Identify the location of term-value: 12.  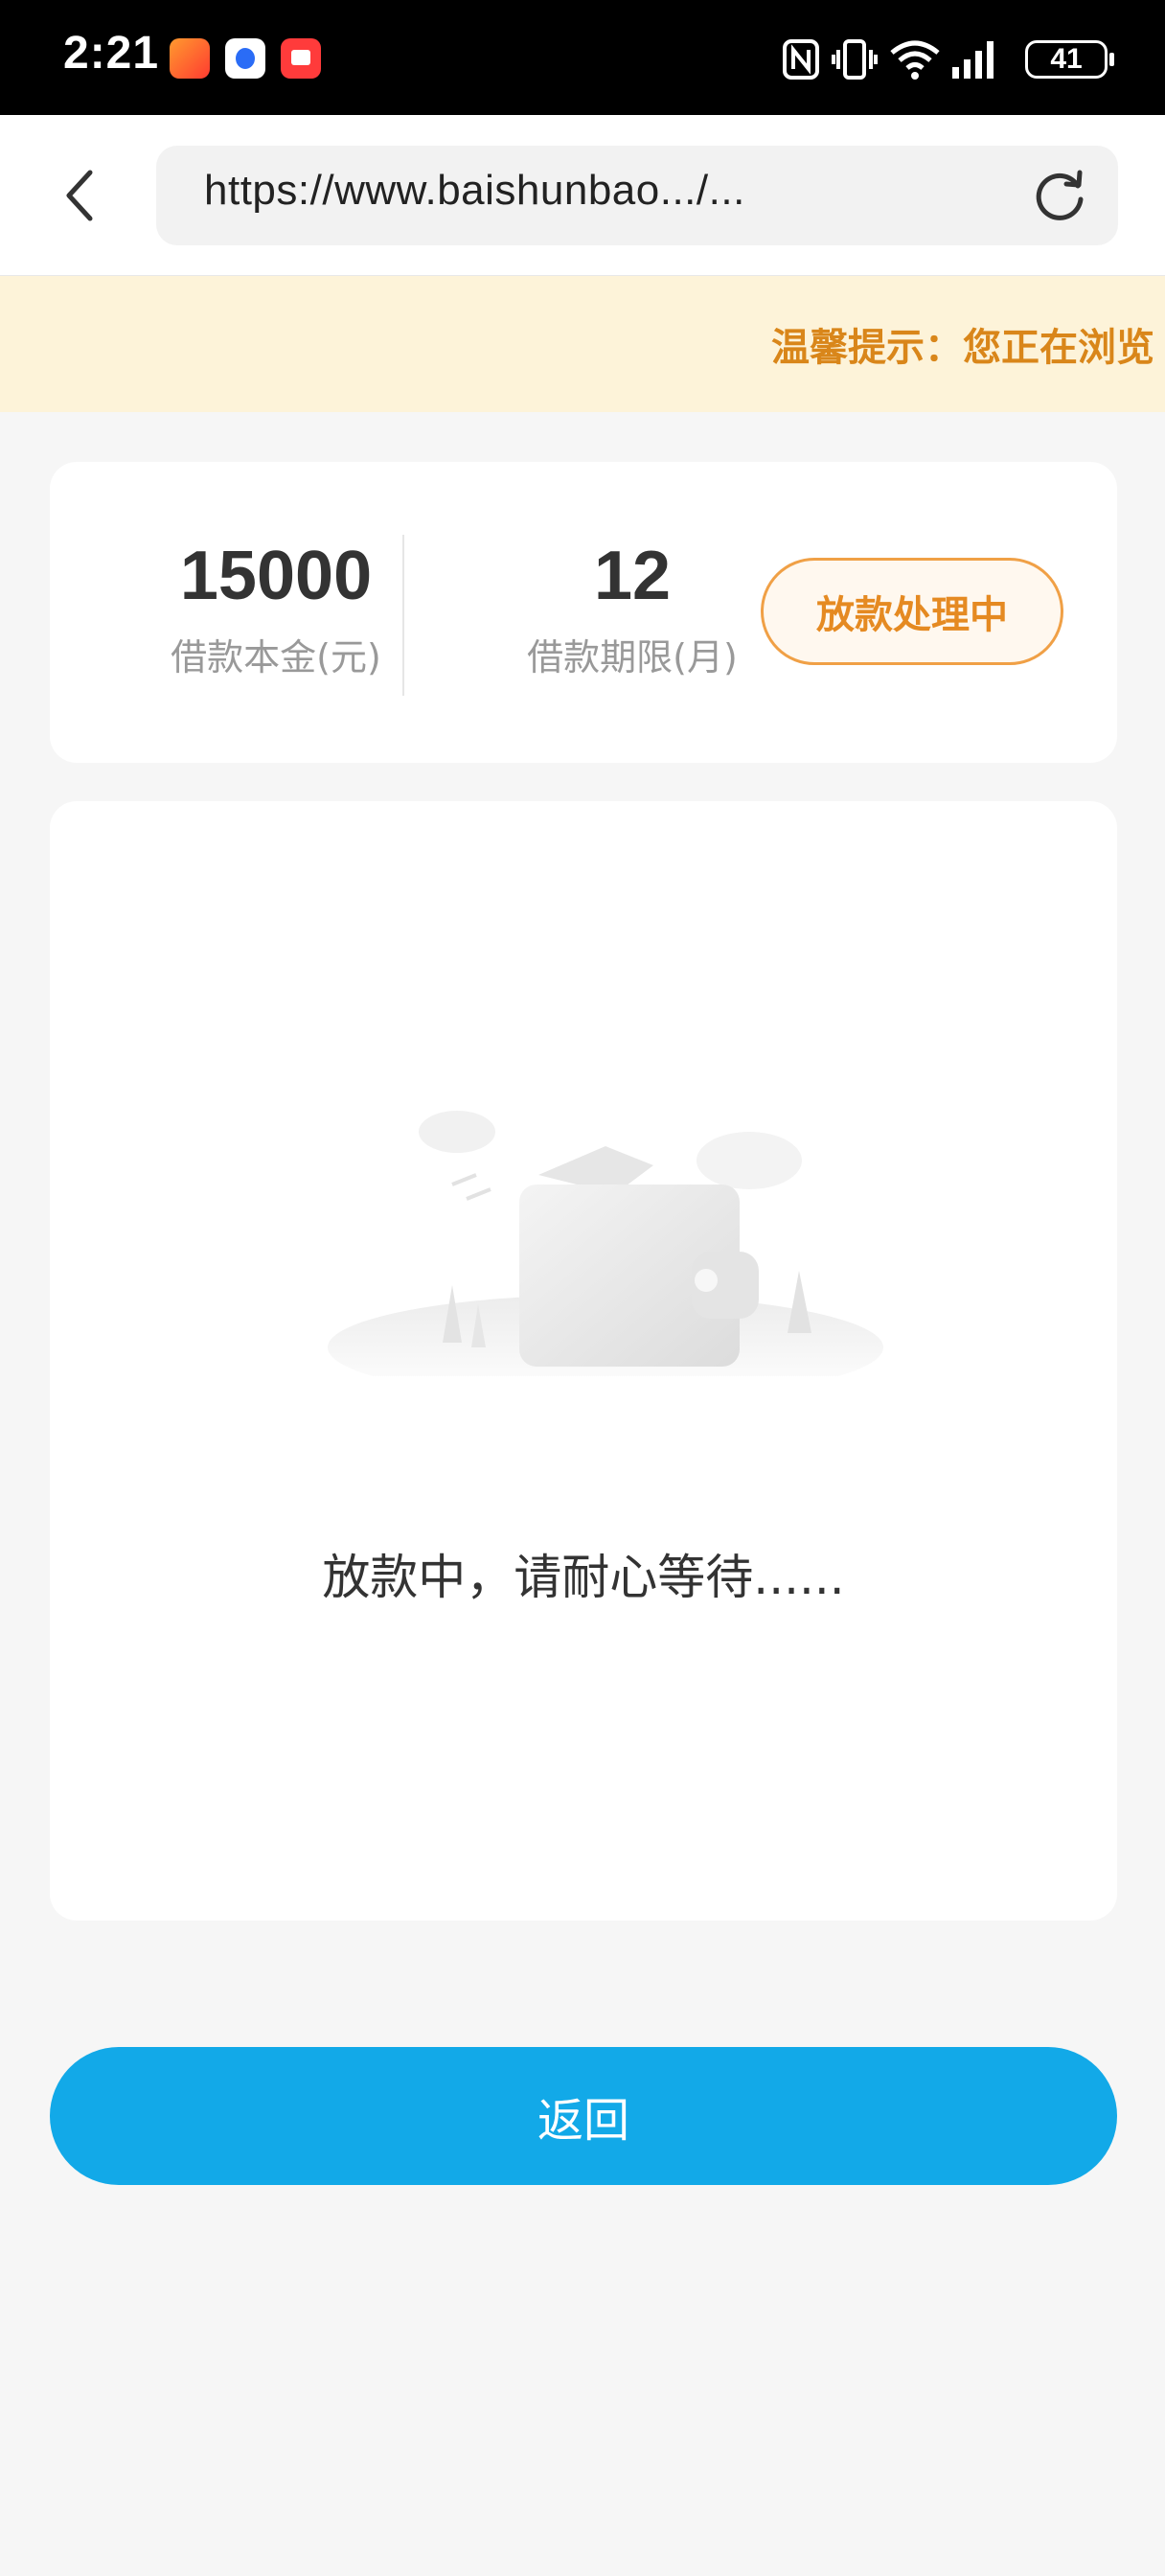
(632, 576).